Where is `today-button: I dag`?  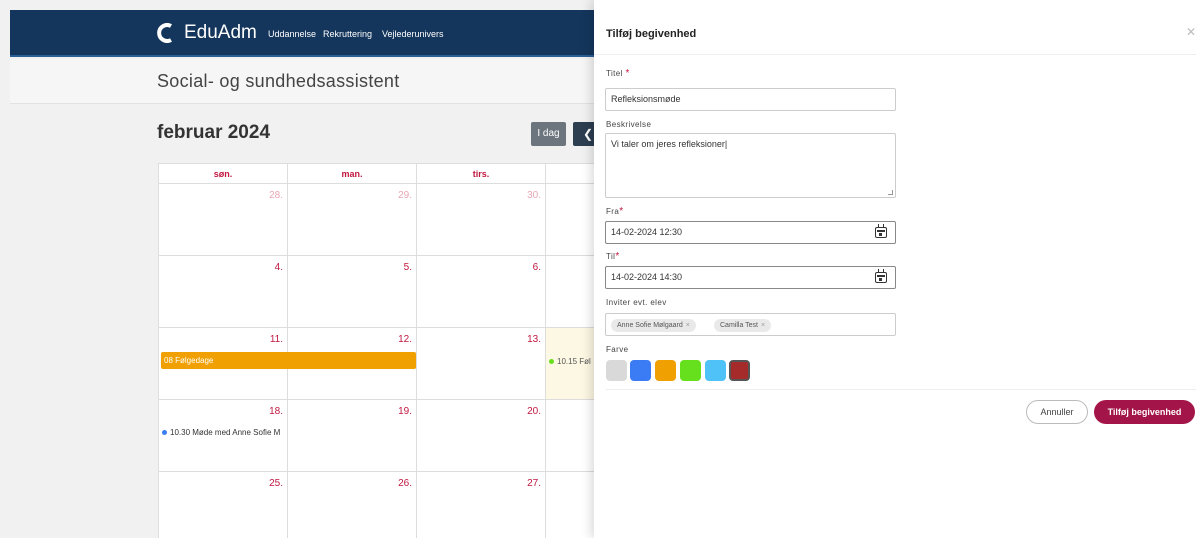
today-button: I dag is located at coordinates (548, 134).